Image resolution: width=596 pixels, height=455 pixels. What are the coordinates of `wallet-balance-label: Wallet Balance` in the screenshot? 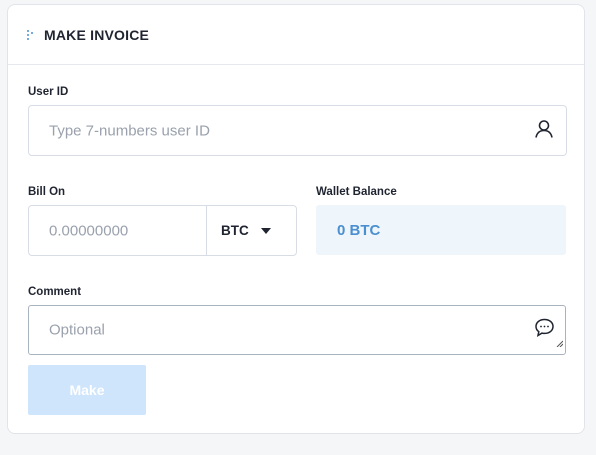 It's located at (356, 192).